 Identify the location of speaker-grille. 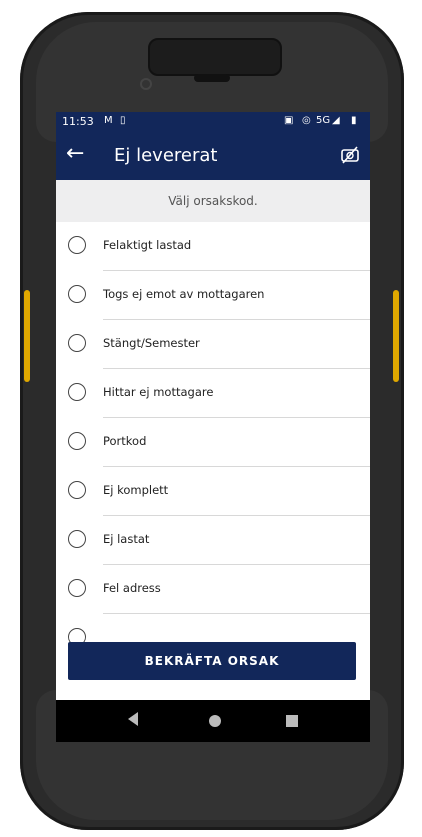
(215, 57).